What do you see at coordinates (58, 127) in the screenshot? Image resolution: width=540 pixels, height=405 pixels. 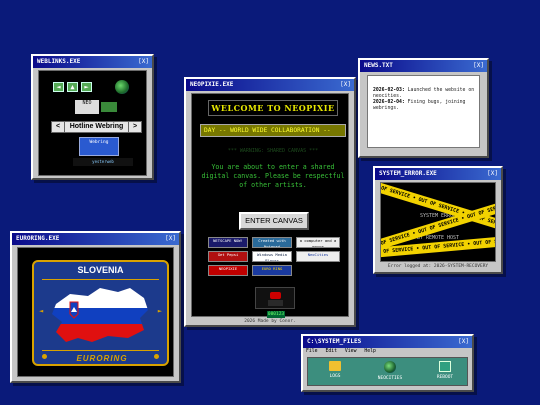 I see `webring-prev-button: <` at bounding box center [58, 127].